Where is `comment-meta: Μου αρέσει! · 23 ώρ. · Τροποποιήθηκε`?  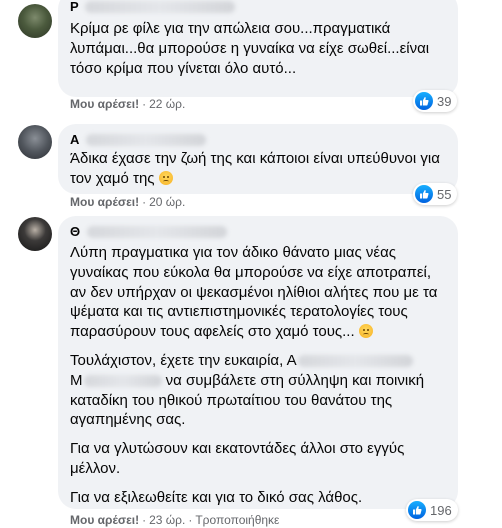
comment-meta: Μου αρέσει! · 23 ώρ. · Τροποποιήθηκε is located at coordinates (175, 520).